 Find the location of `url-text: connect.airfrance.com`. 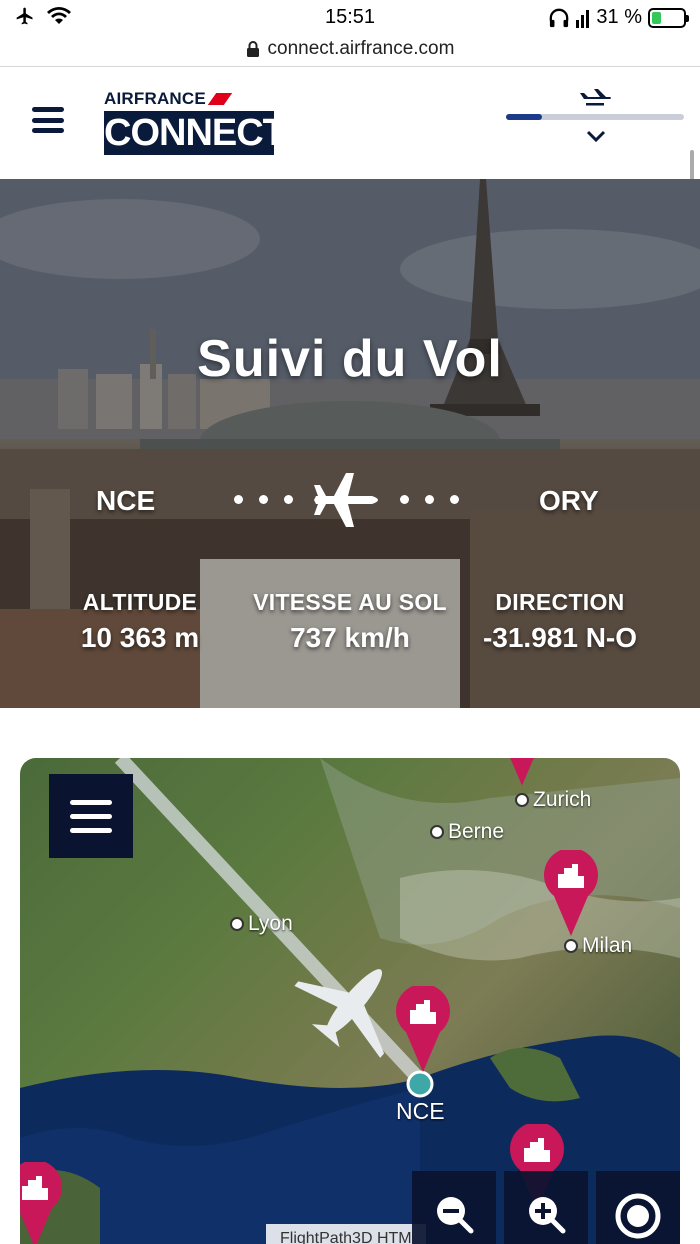

url-text: connect.airfrance.com is located at coordinates (361, 48).